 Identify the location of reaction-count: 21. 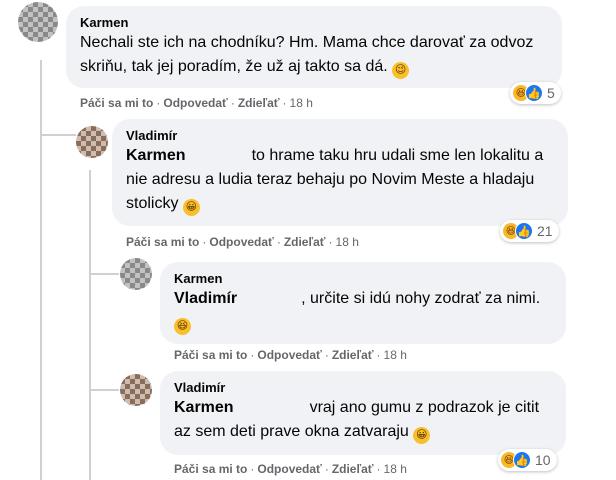
(545, 231).